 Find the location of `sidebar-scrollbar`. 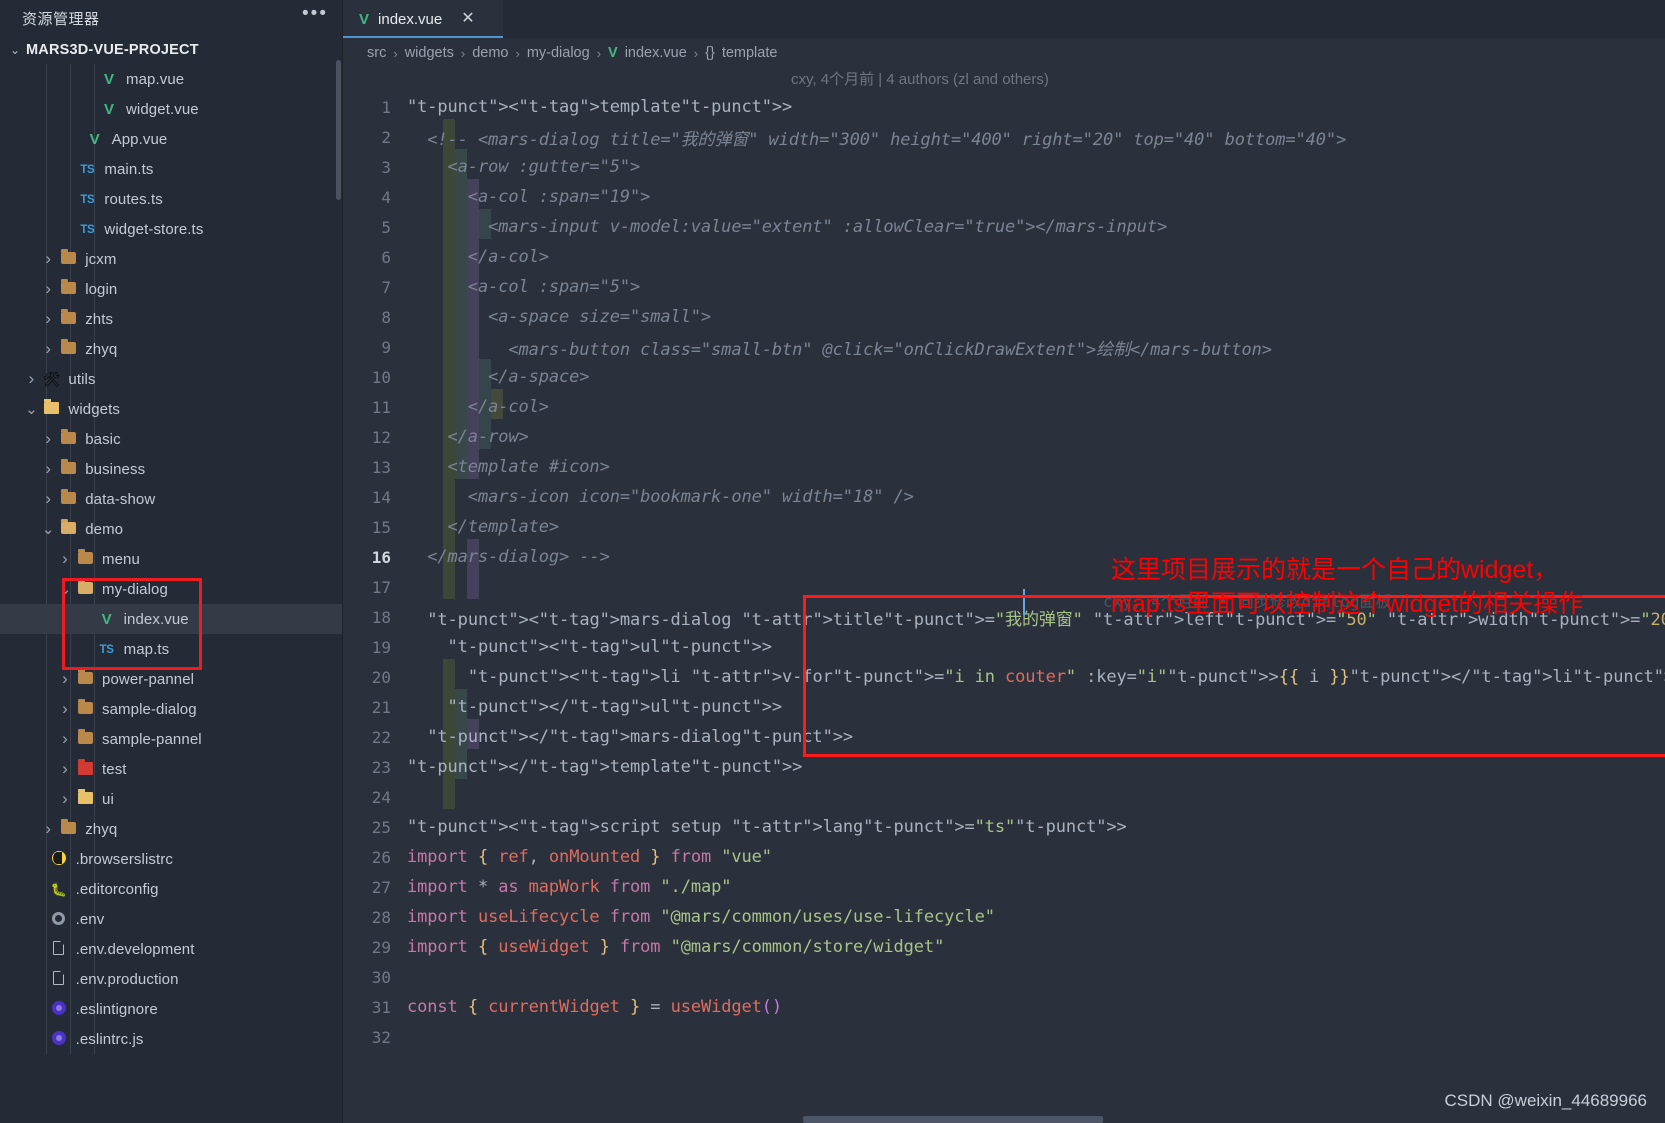

sidebar-scrollbar is located at coordinates (338, 130).